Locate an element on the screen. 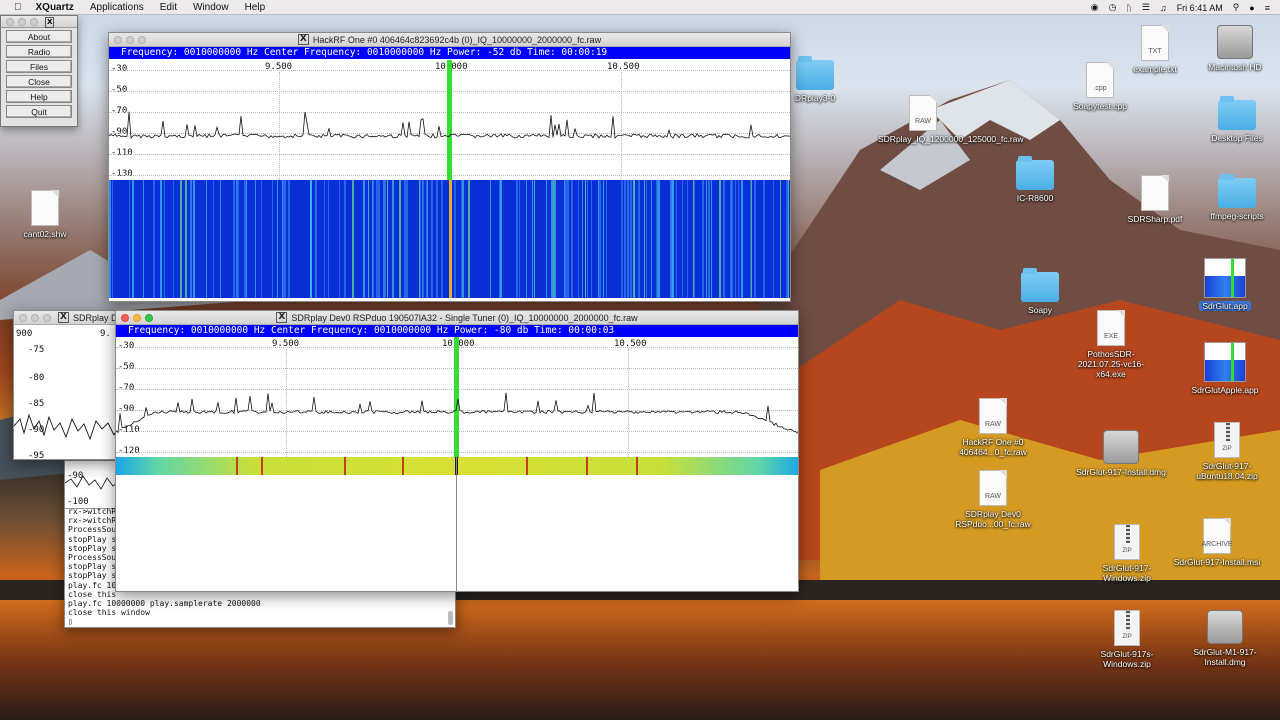 This screenshot has width=1280, height=720. menu-applications: Applications is located at coordinates (117, 7).